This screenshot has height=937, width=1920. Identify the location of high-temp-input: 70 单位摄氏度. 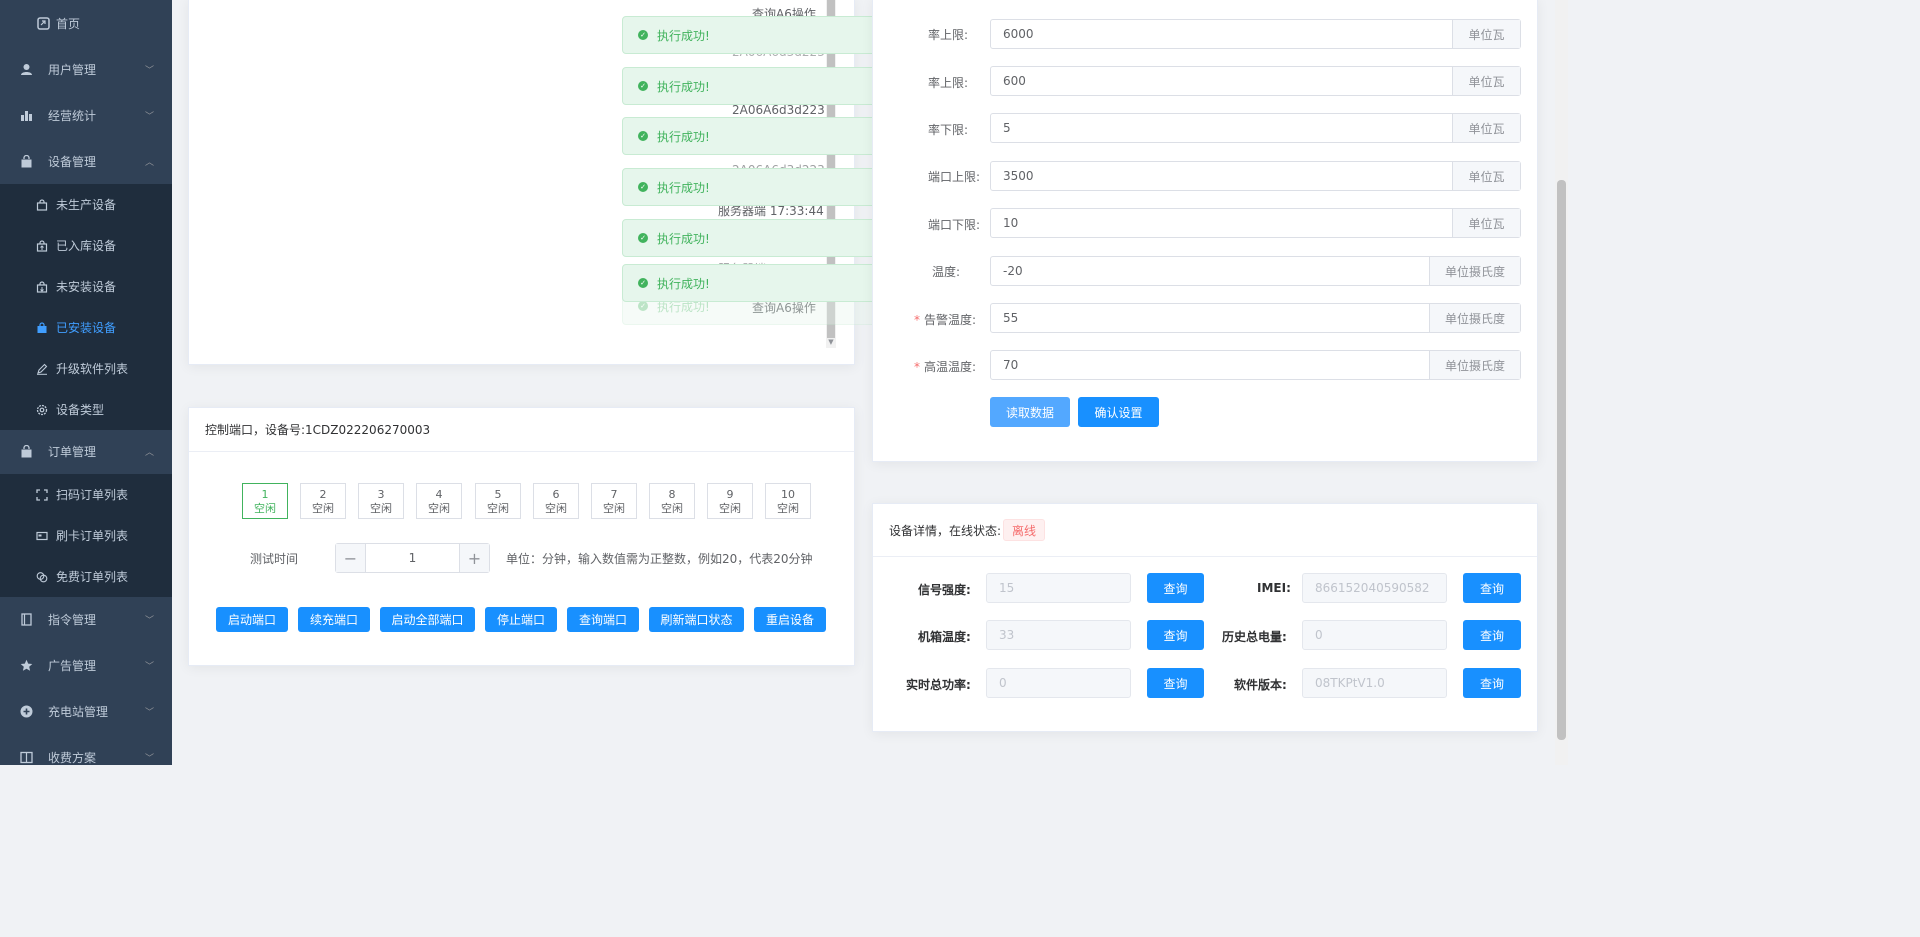
(1255, 365).